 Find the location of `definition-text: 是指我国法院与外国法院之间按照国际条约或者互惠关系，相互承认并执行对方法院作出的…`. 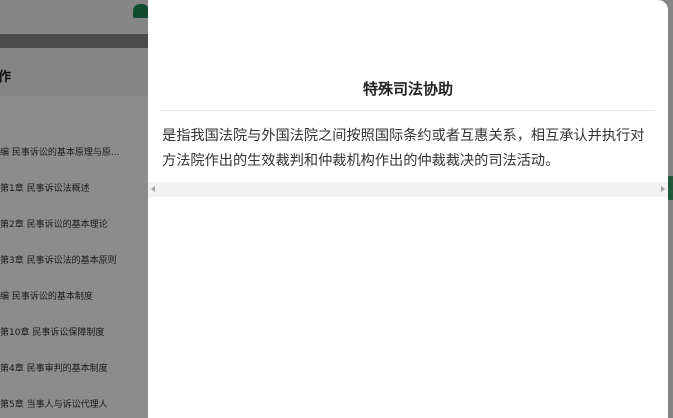

definition-text: 是指我国法院与外国法院之间按照国际条约或者互惠关系，相互承认并执行对方法院作出的… is located at coordinates (403, 148).